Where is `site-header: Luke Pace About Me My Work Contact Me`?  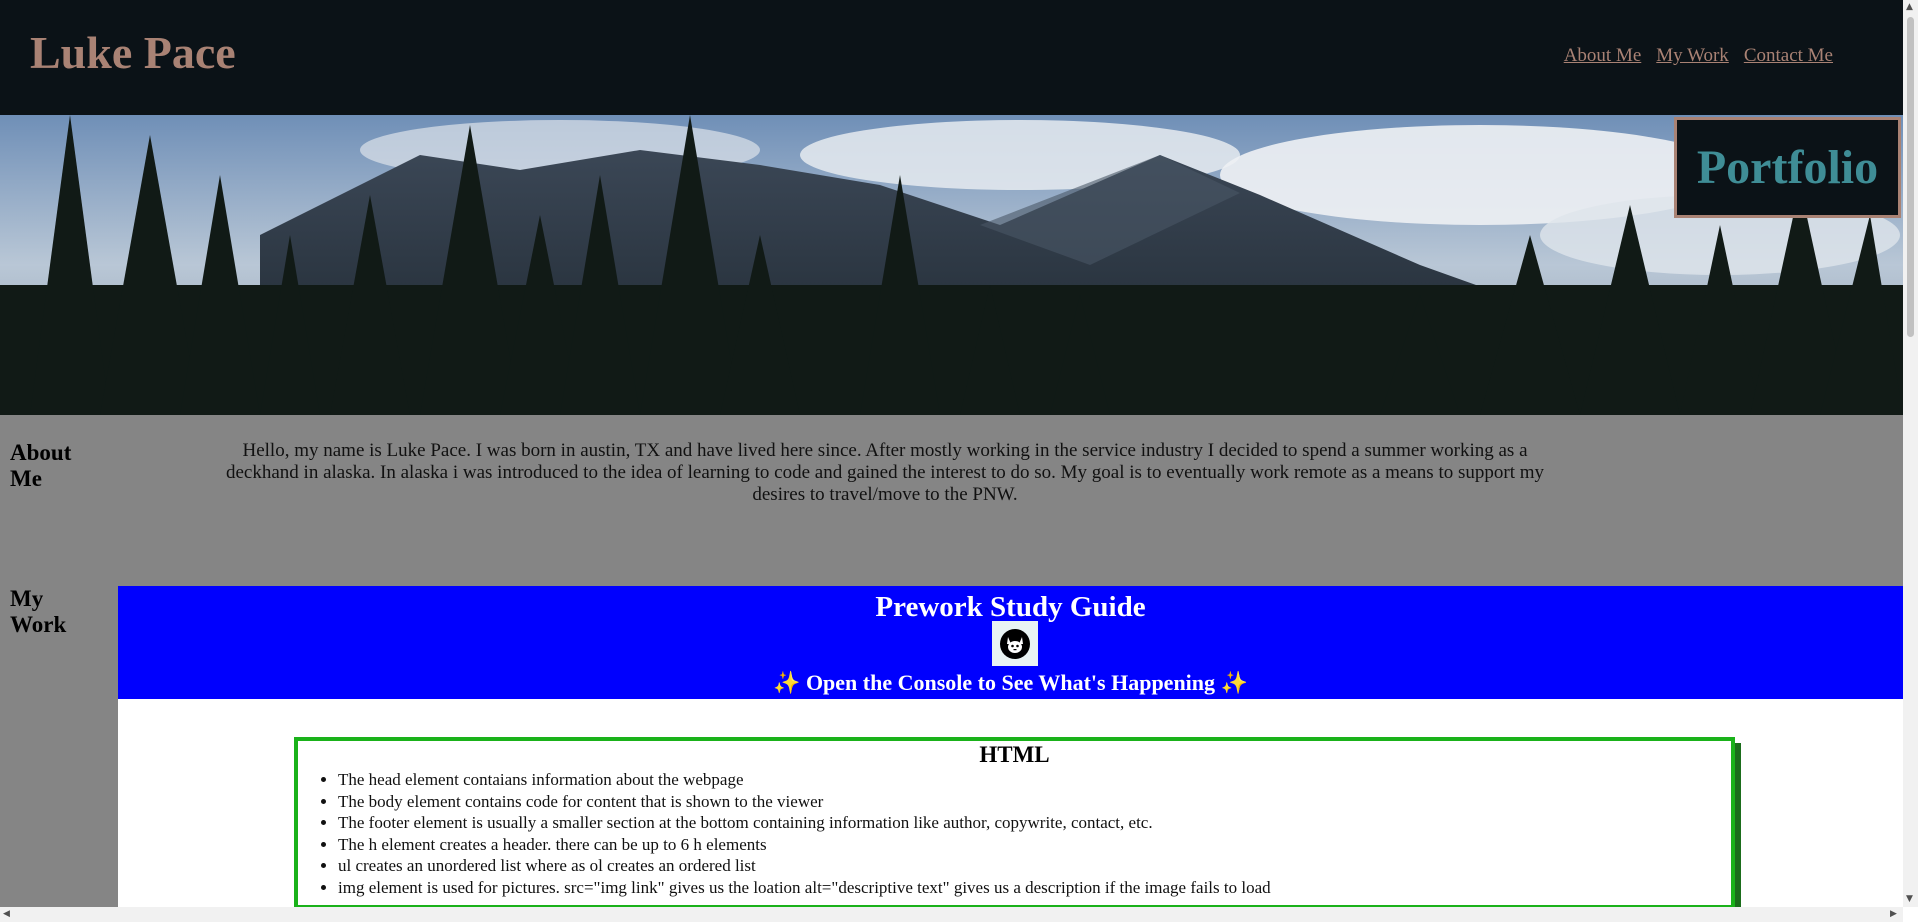
site-header: Luke Pace About Me My Work Contact Me is located at coordinates (951, 57).